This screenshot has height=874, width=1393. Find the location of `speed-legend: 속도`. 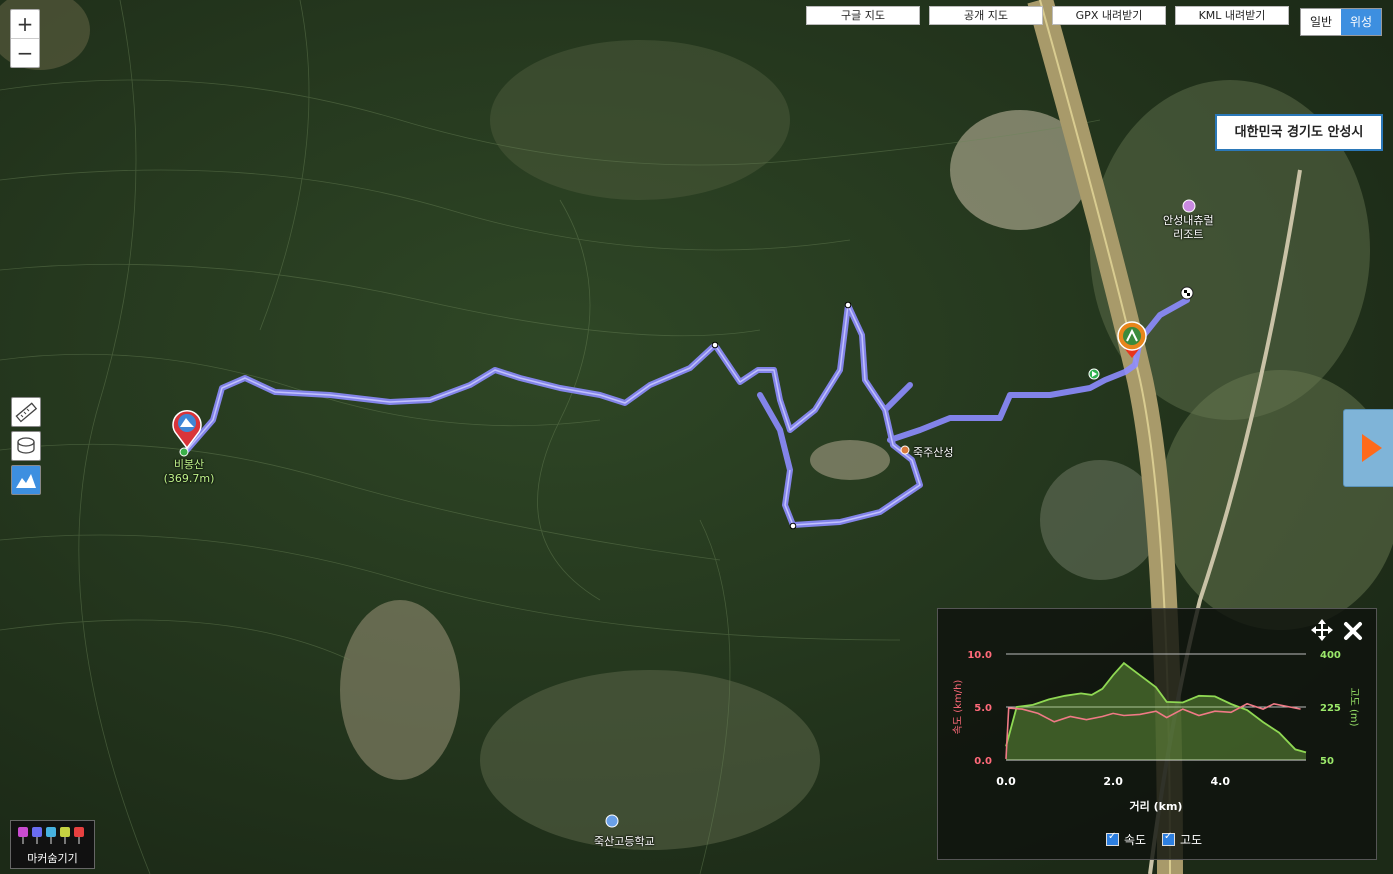

speed-legend: 속도 is located at coordinates (1126, 839).